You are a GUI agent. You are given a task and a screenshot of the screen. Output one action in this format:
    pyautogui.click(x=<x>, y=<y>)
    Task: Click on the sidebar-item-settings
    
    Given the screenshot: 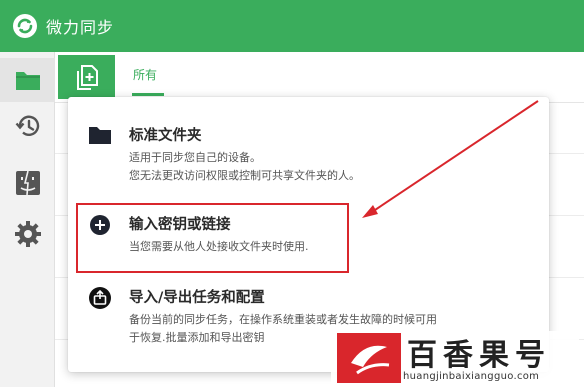 What is the action you would take?
    pyautogui.click(x=27, y=234)
    